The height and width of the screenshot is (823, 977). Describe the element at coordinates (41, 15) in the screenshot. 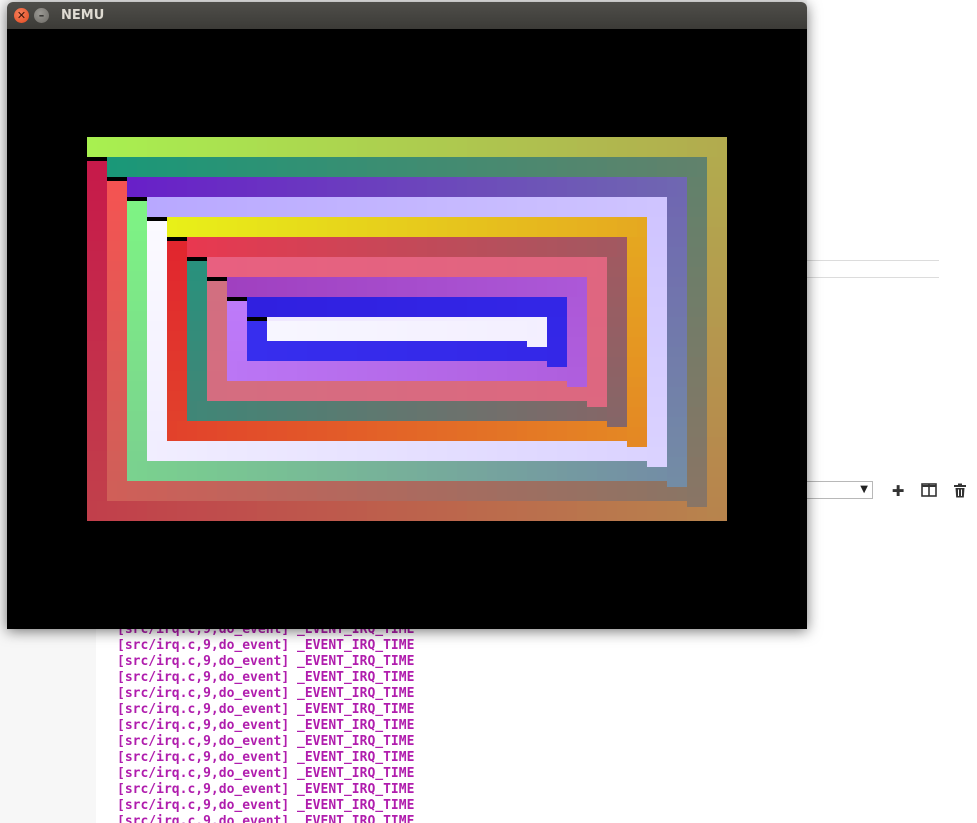

I see `minimize-button: –` at that location.